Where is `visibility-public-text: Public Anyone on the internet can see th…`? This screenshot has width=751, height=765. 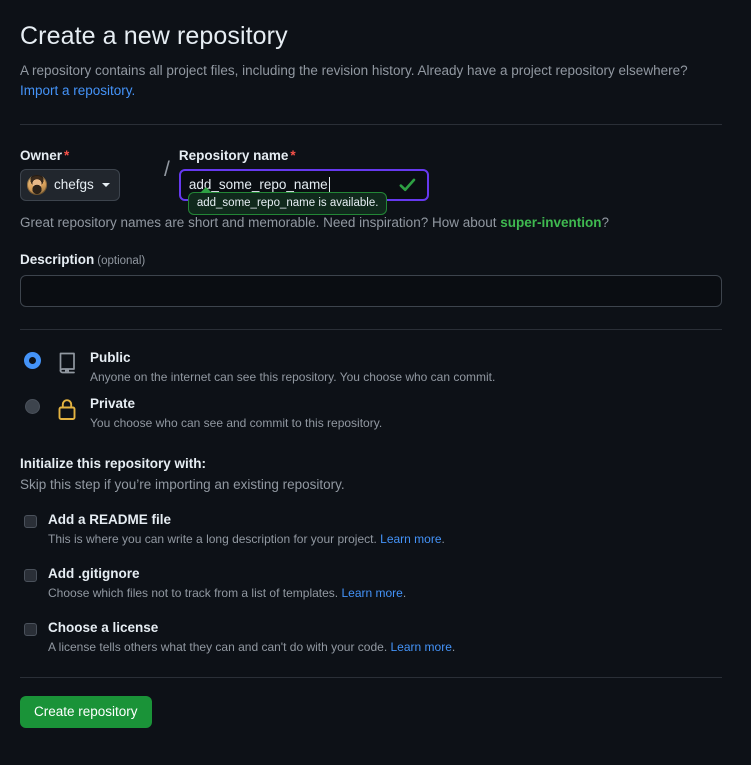 visibility-public-text: Public Anyone on the internet can see th… is located at coordinates (292, 366).